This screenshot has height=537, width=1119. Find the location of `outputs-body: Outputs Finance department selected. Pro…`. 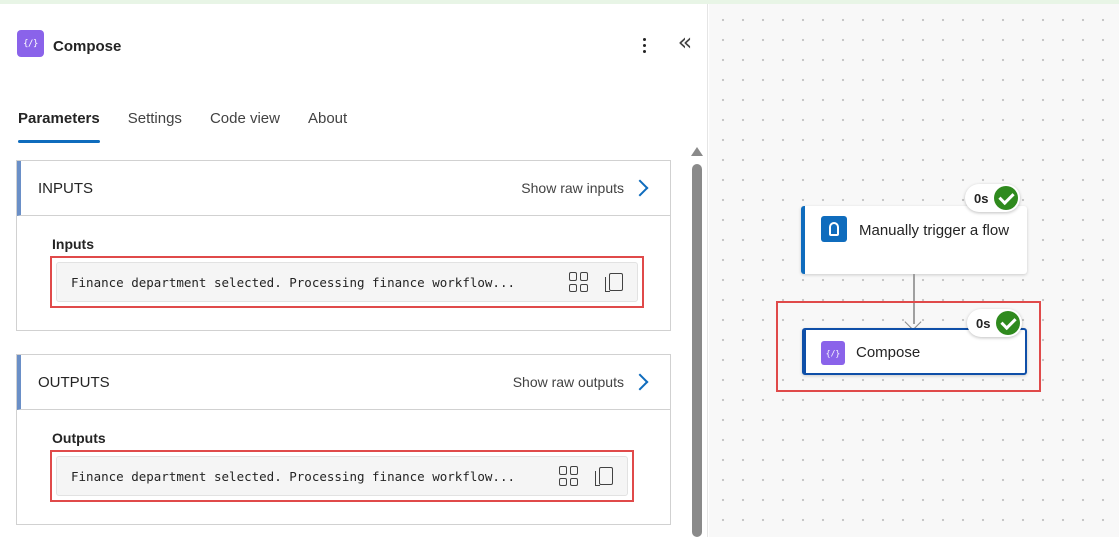

outputs-body: Outputs Finance department selected. Pro… is located at coordinates (343, 467).